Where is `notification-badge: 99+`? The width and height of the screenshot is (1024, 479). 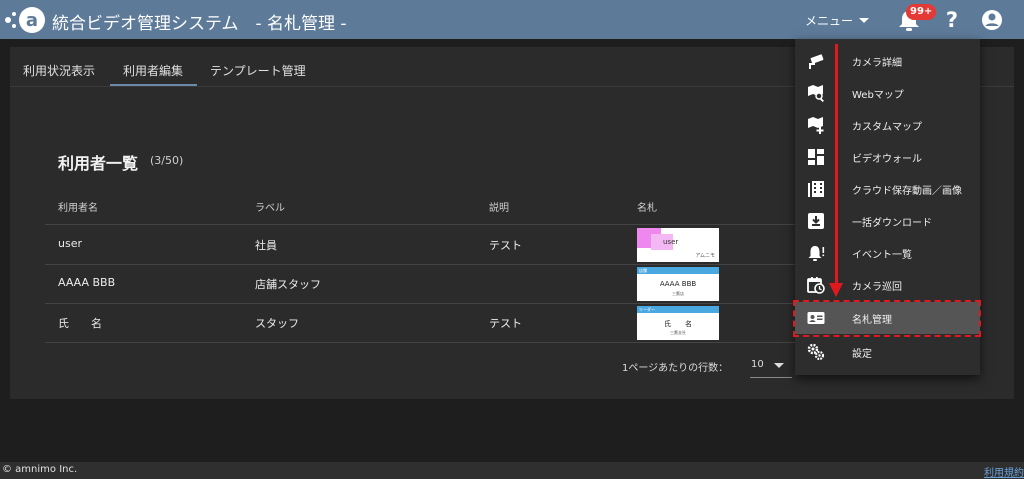
notification-badge: 99+ is located at coordinates (921, 12).